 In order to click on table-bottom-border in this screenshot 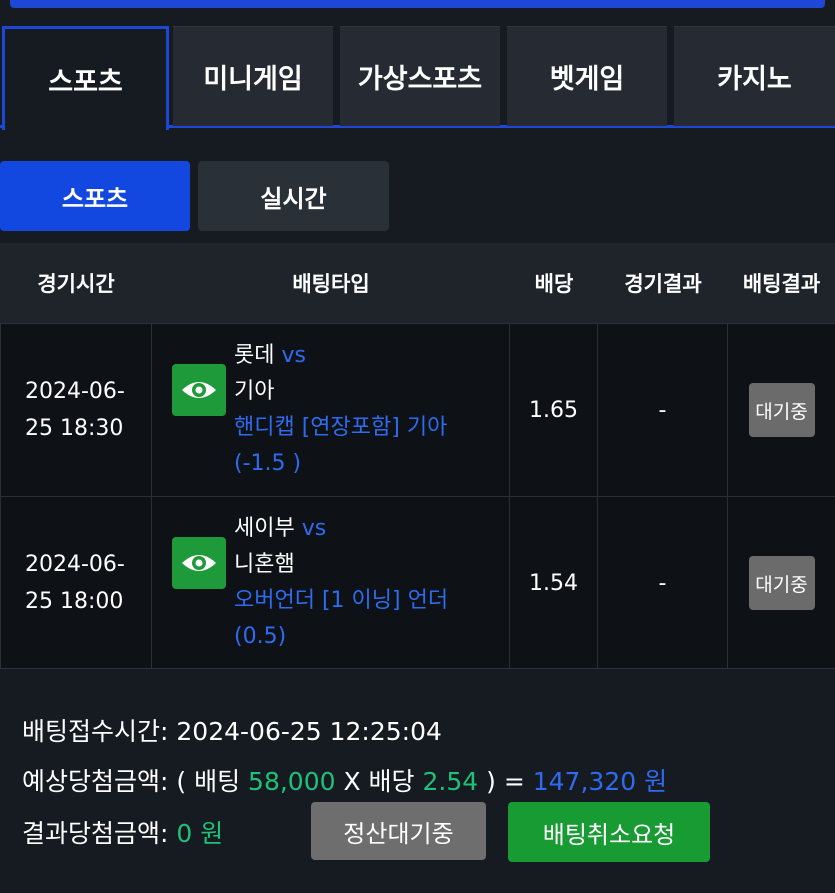, I will do `click(417, 668)`.